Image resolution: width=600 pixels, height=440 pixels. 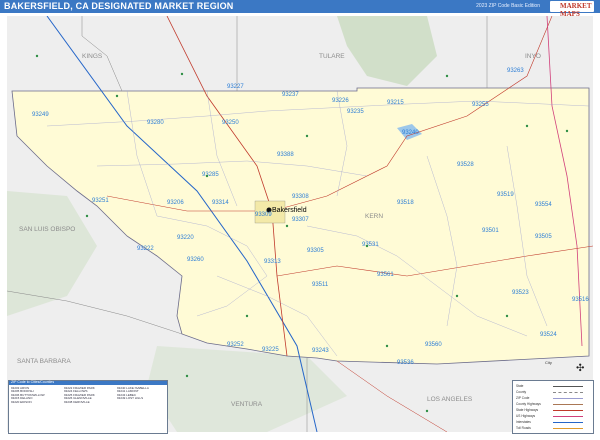 What do you see at coordinates (40, 115) in the screenshot?
I see `zip-label: 93249` at bounding box center [40, 115].